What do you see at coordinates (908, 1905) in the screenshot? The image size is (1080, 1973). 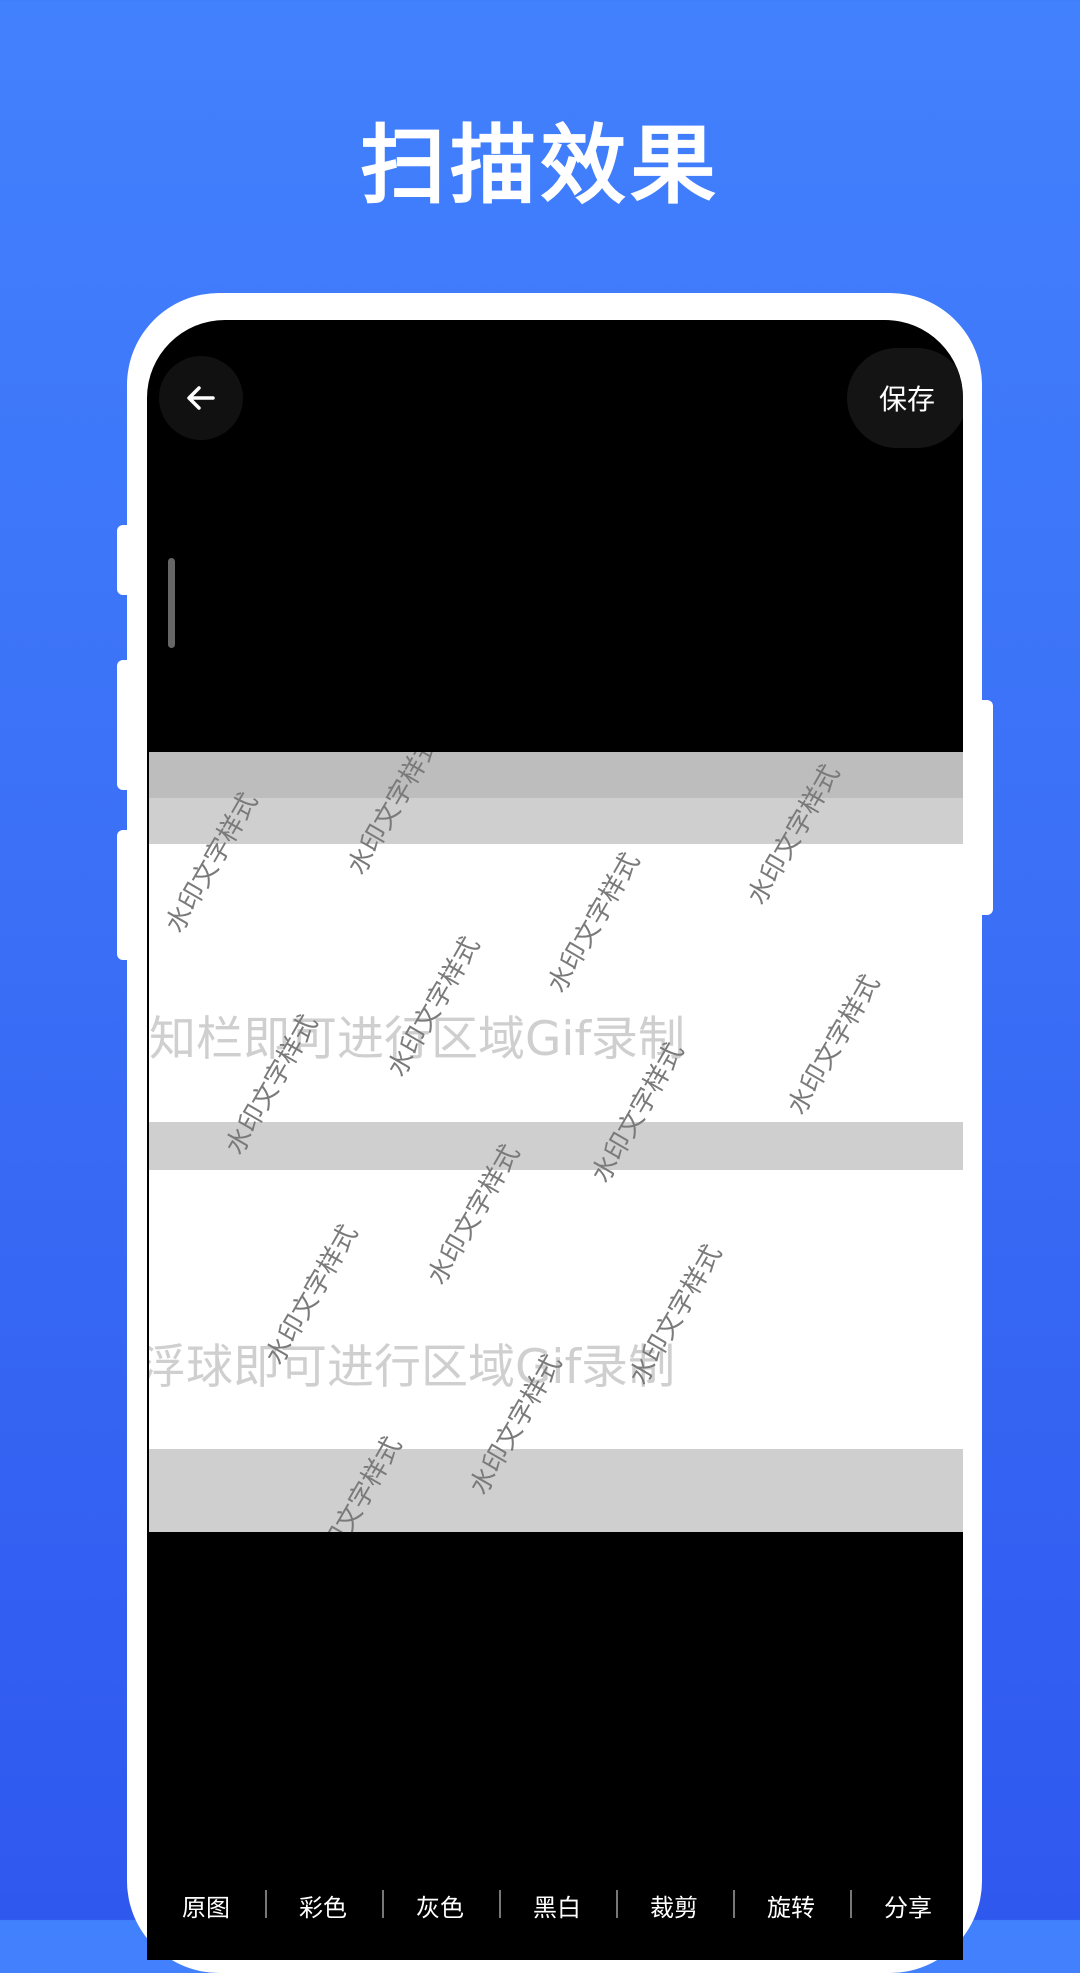 I see `tool-share: 分享` at bounding box center [908, 1905].